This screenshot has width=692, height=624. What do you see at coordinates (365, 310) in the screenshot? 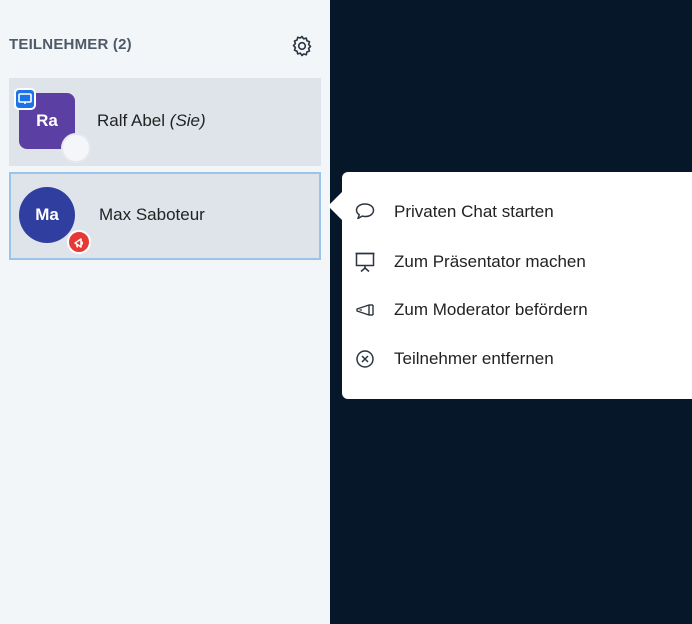
I see `megaphone-icon` at bounding box center [365, 310].